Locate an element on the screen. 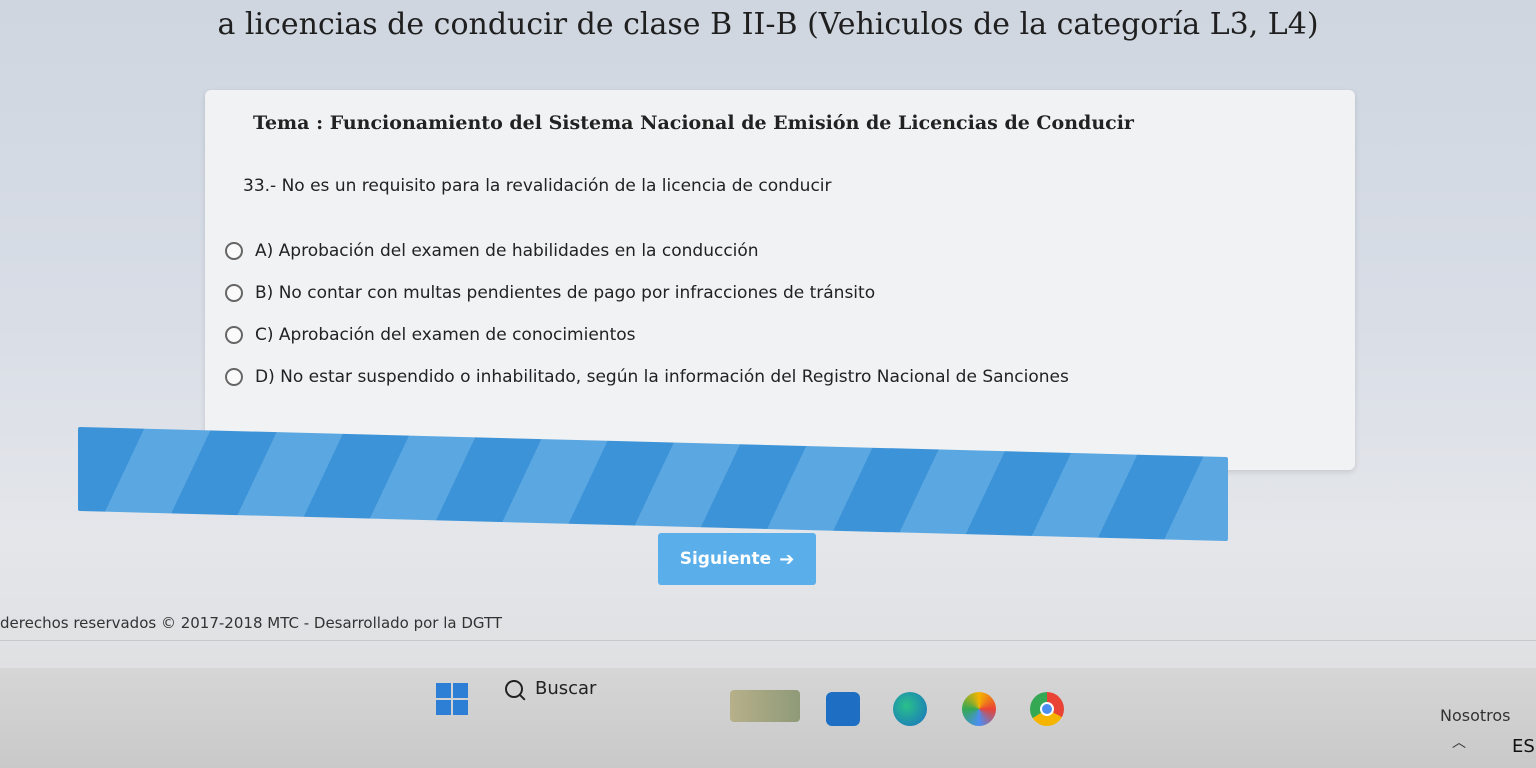  tray-text: Nosotros is located at coordinates (1475, 715).